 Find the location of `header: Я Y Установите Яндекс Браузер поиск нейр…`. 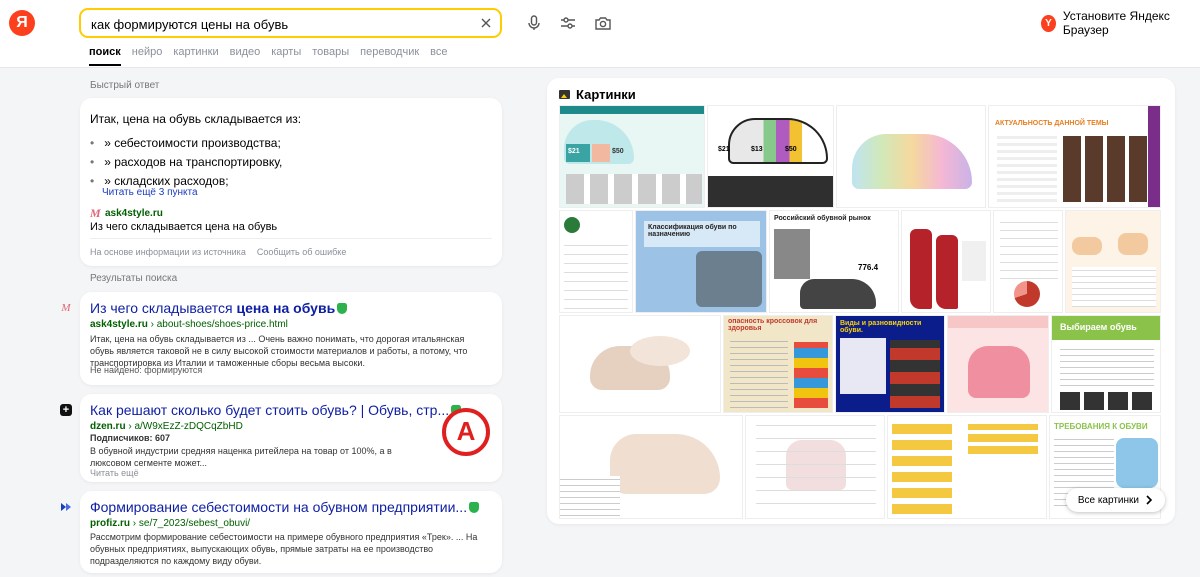

header: Я Y Установите Яндекс Браузер поиск нейр… is located at coordinates (600, 34).